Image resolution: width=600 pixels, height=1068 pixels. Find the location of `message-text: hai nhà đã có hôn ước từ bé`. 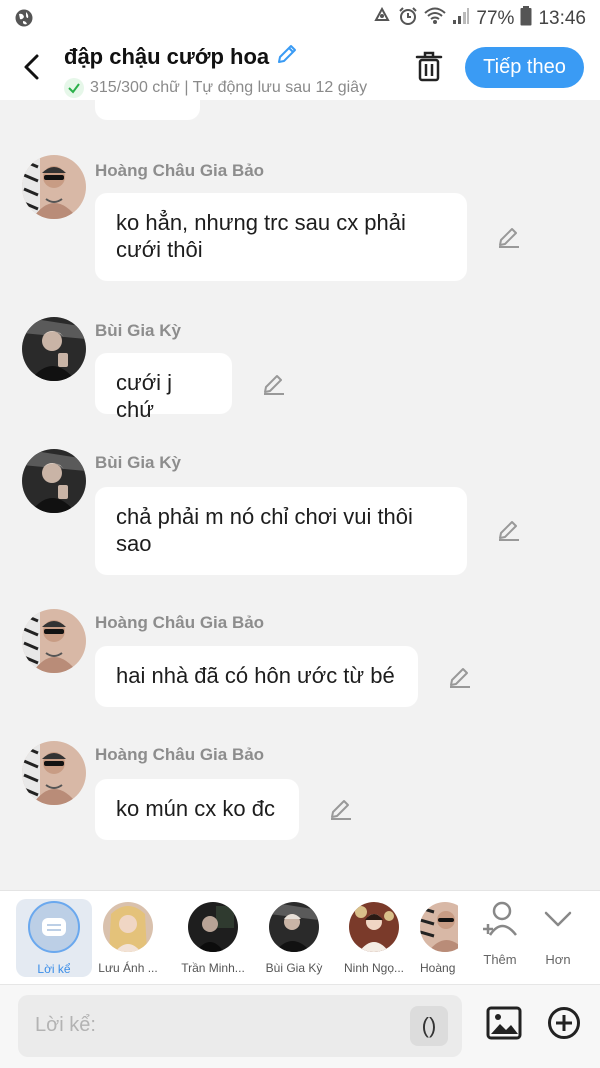

message-text: hai nhà đã có hôn ước từ bé is located at coordinates (255, 675).